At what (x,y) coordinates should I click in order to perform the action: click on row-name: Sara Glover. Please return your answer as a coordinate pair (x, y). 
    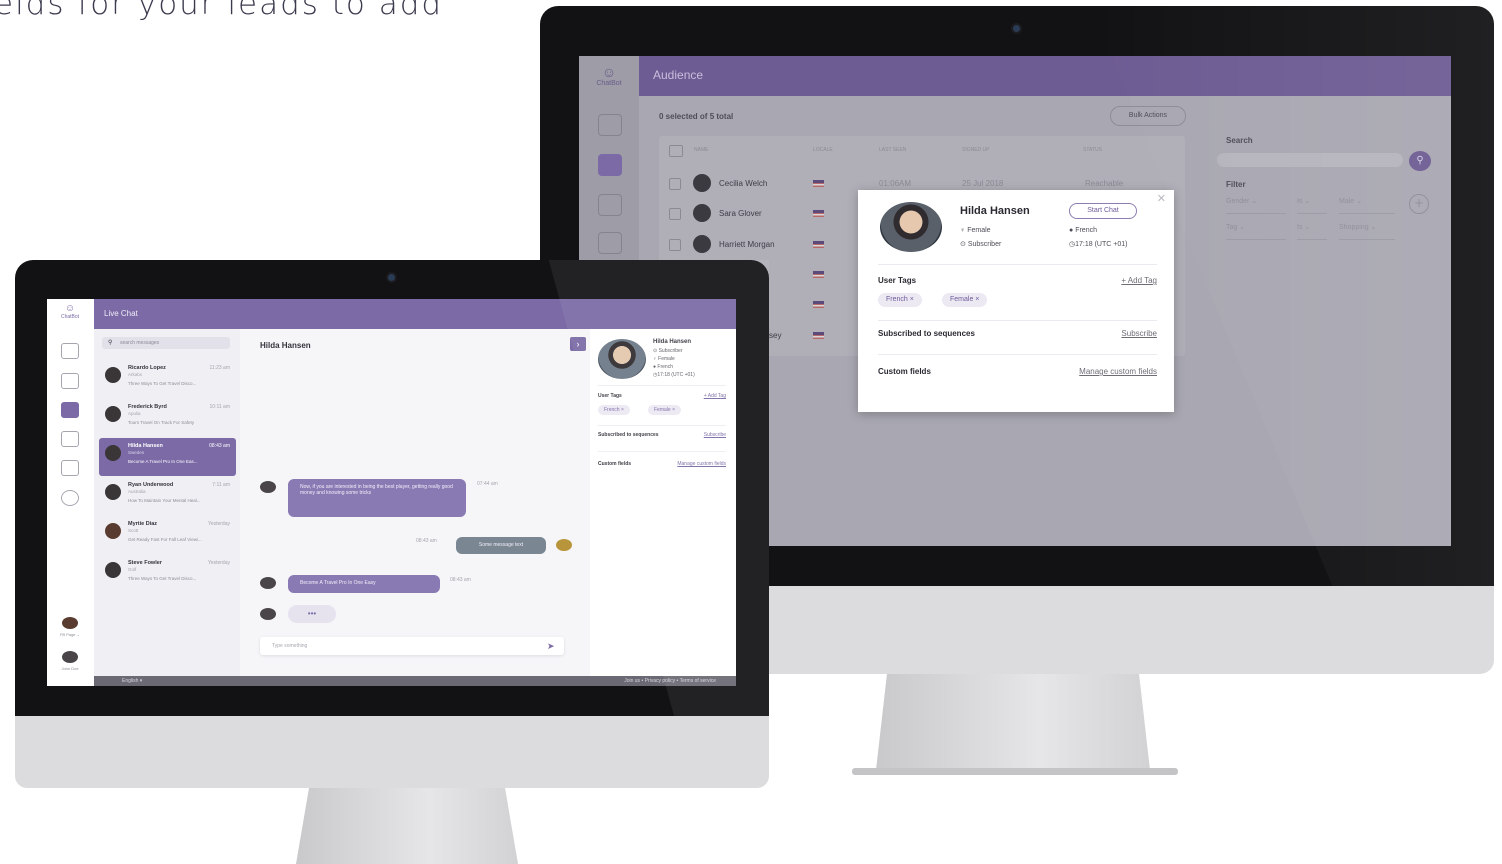
    Looking at the image, I should click on (740, 213).